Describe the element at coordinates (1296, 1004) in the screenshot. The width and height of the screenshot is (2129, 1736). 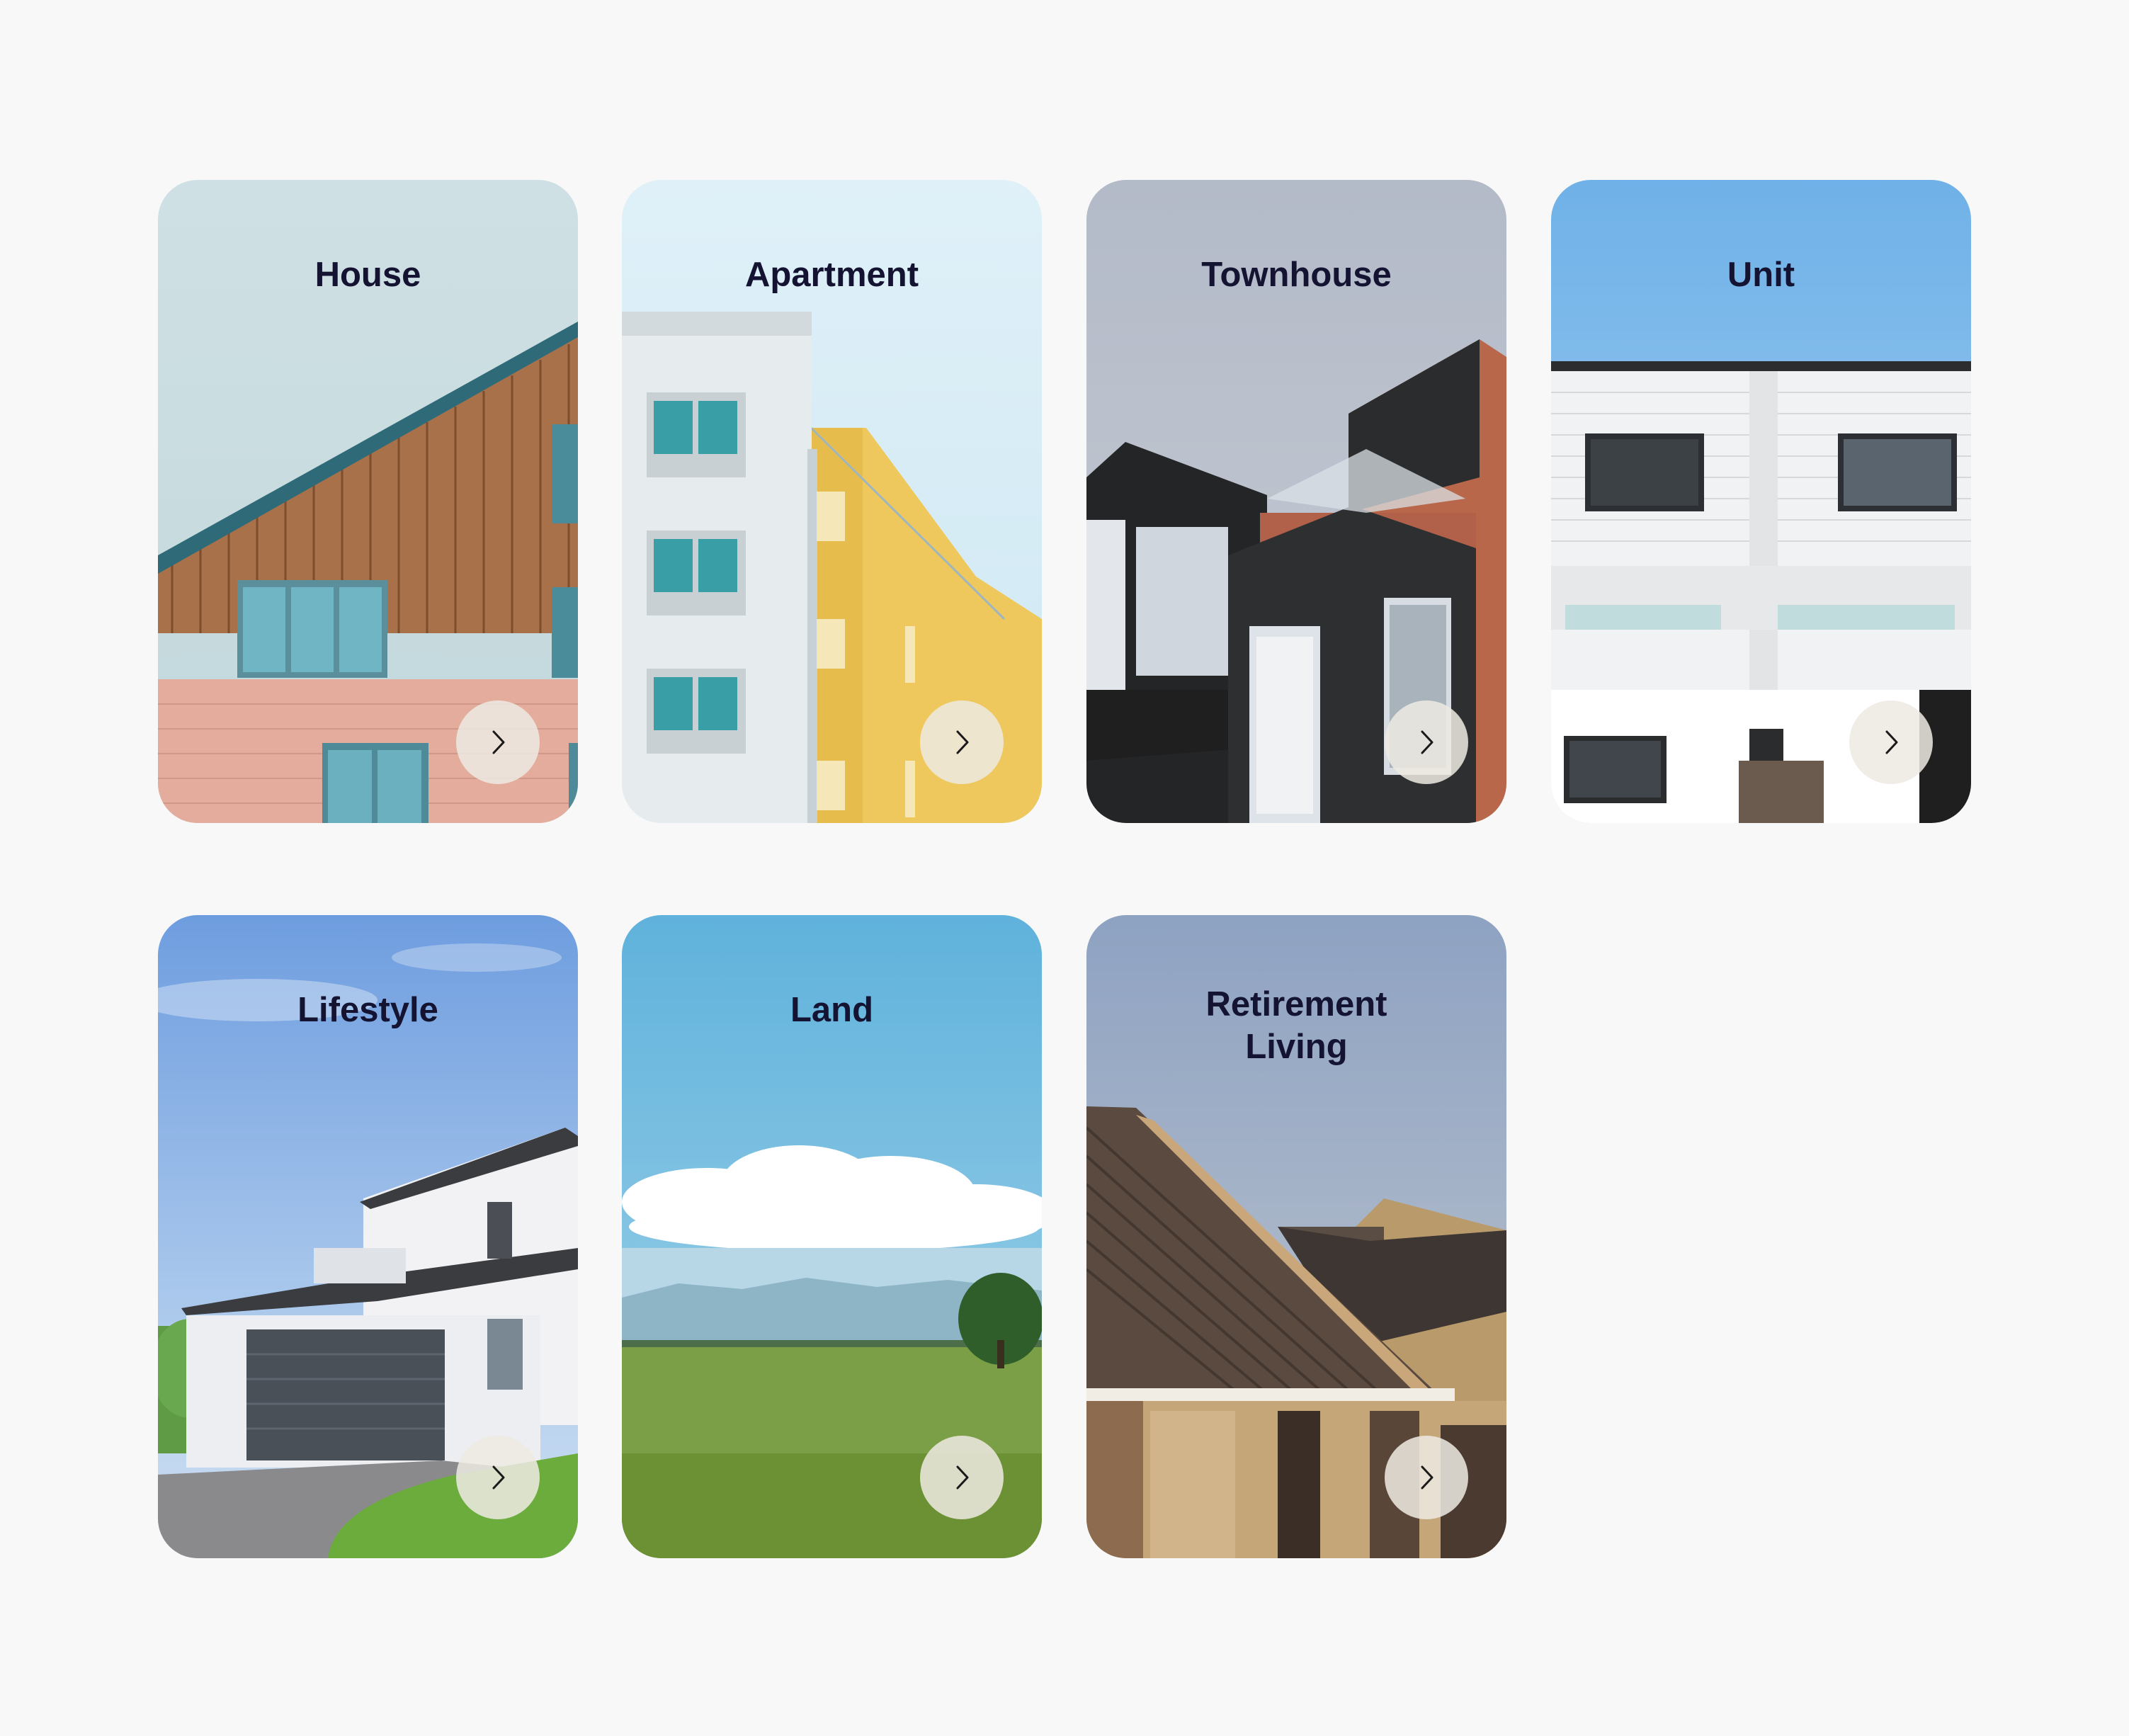
I see `card-title-line: Retirement` at that location.